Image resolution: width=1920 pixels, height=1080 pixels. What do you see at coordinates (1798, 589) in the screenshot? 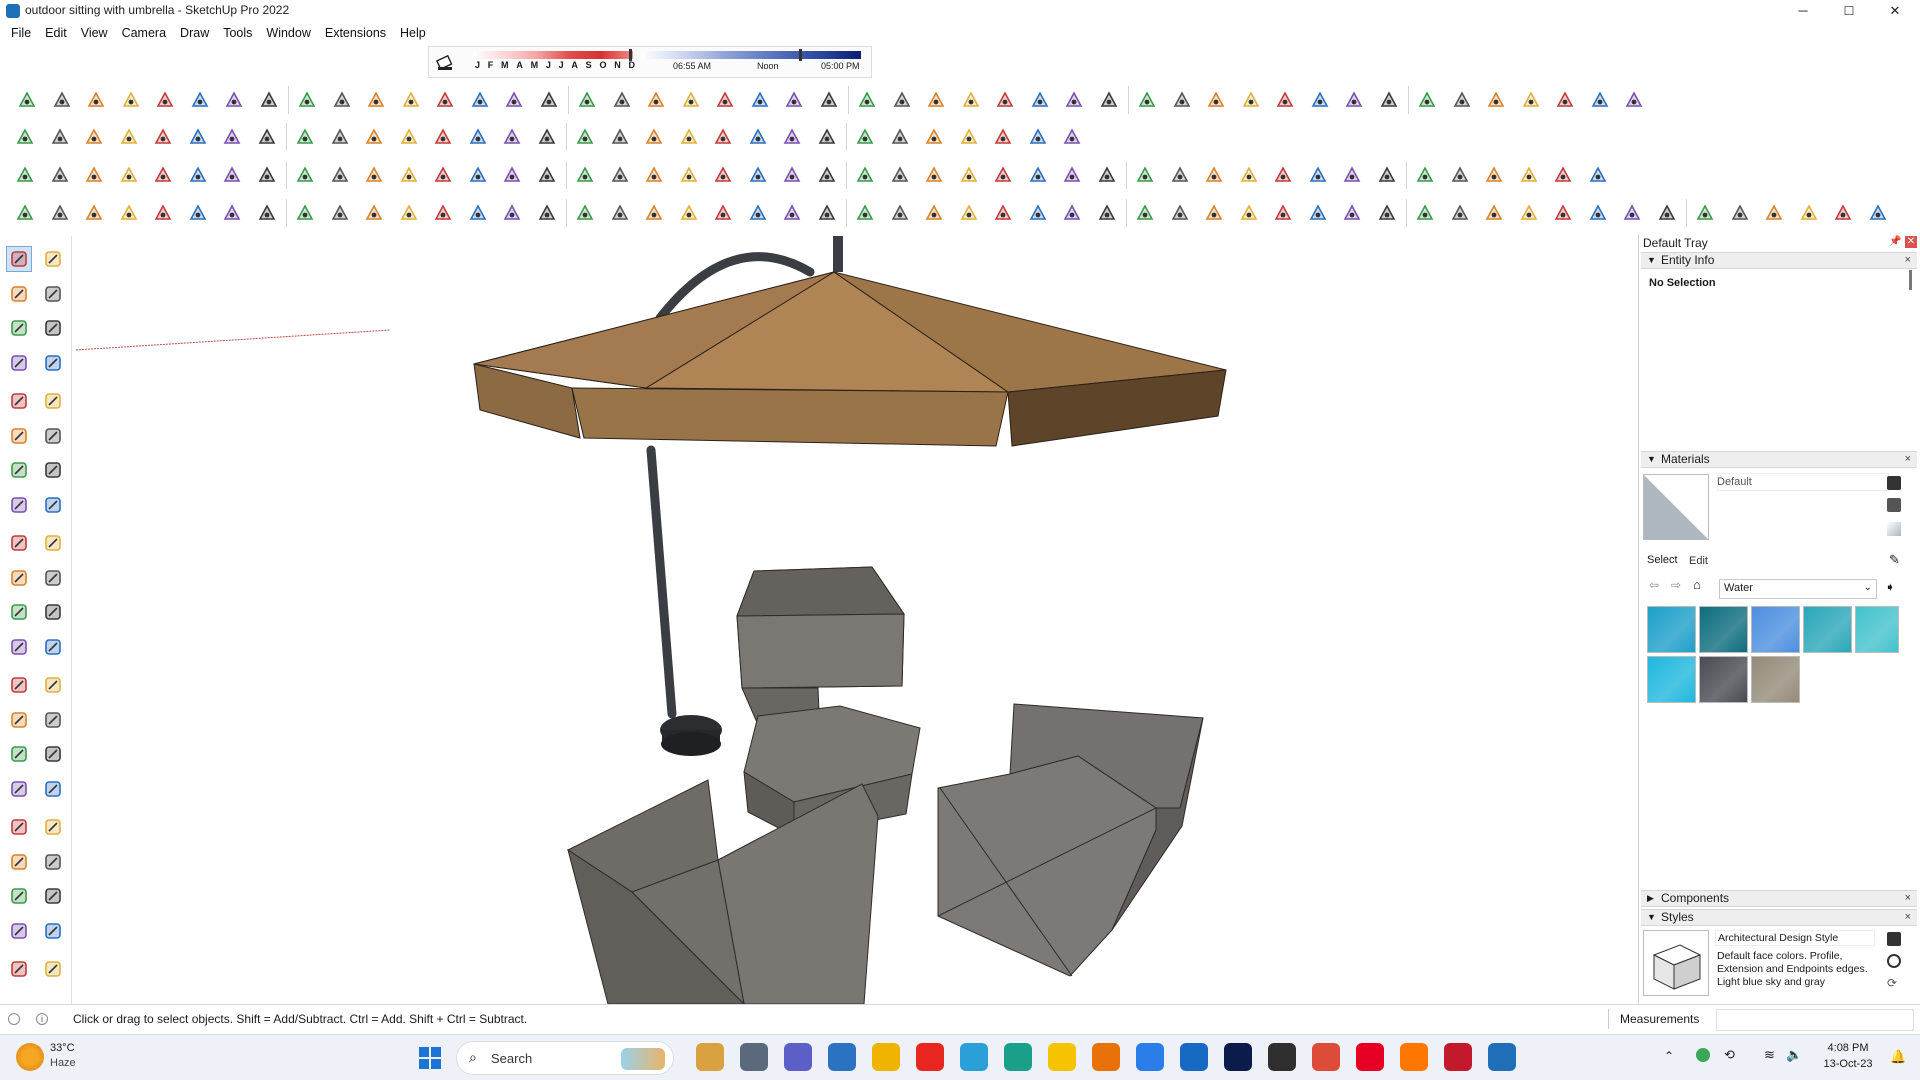
I see `materials-library-select: Water ⌄` at bounding box center [1798, 589].